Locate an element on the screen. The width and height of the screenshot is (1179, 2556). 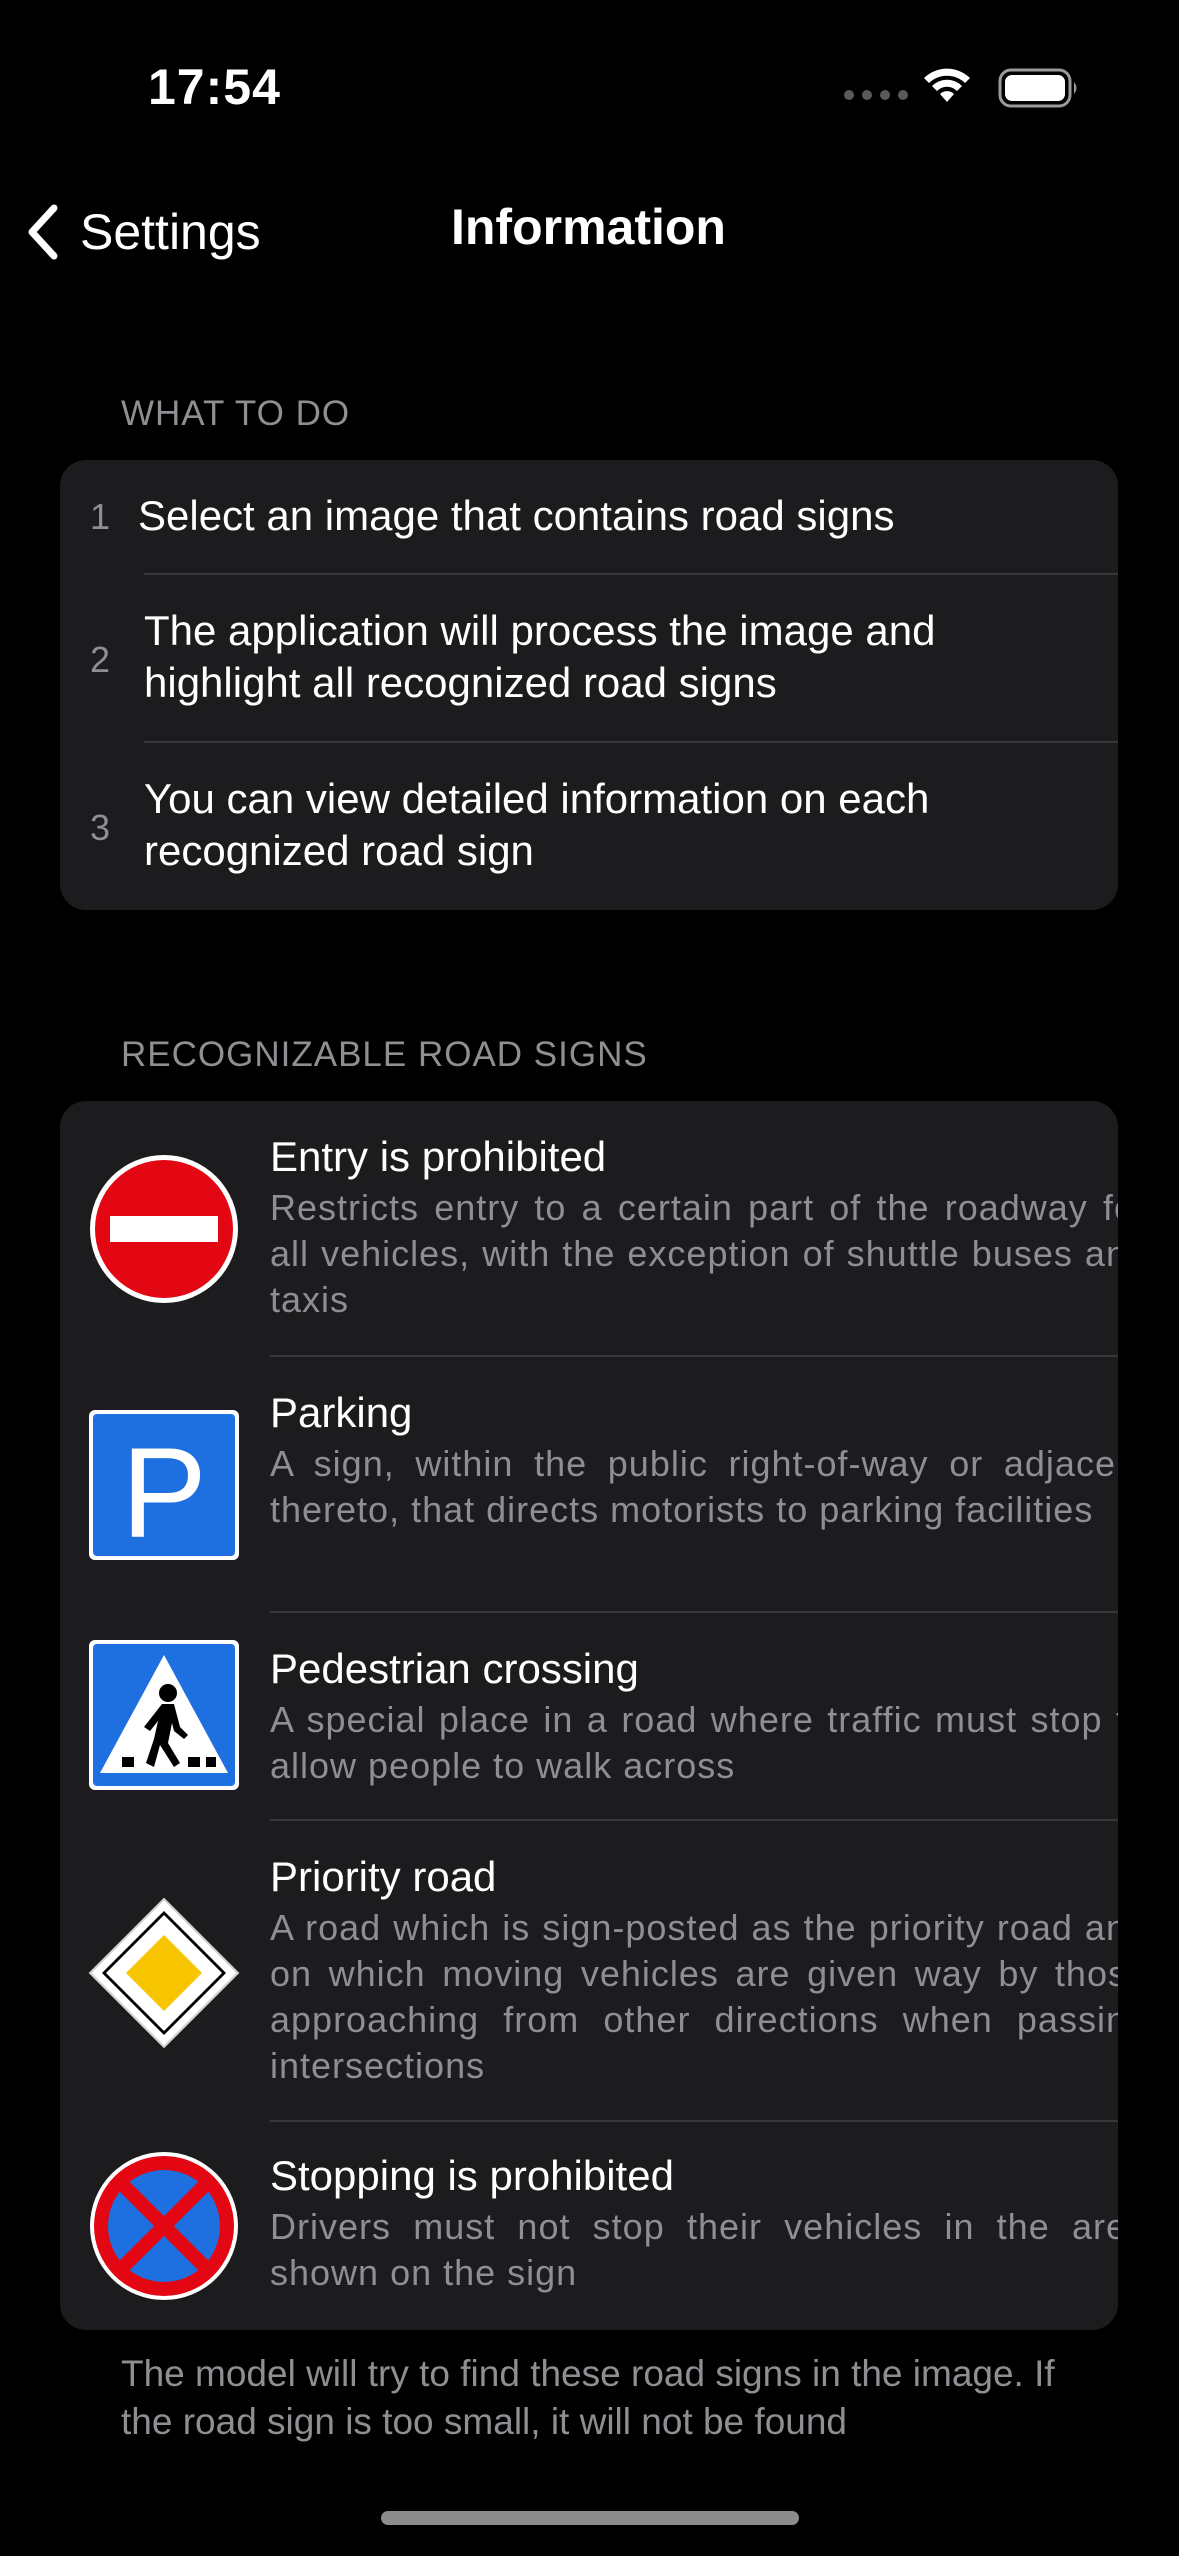
status-time: 17:54 is located at coordinates (214, 87).